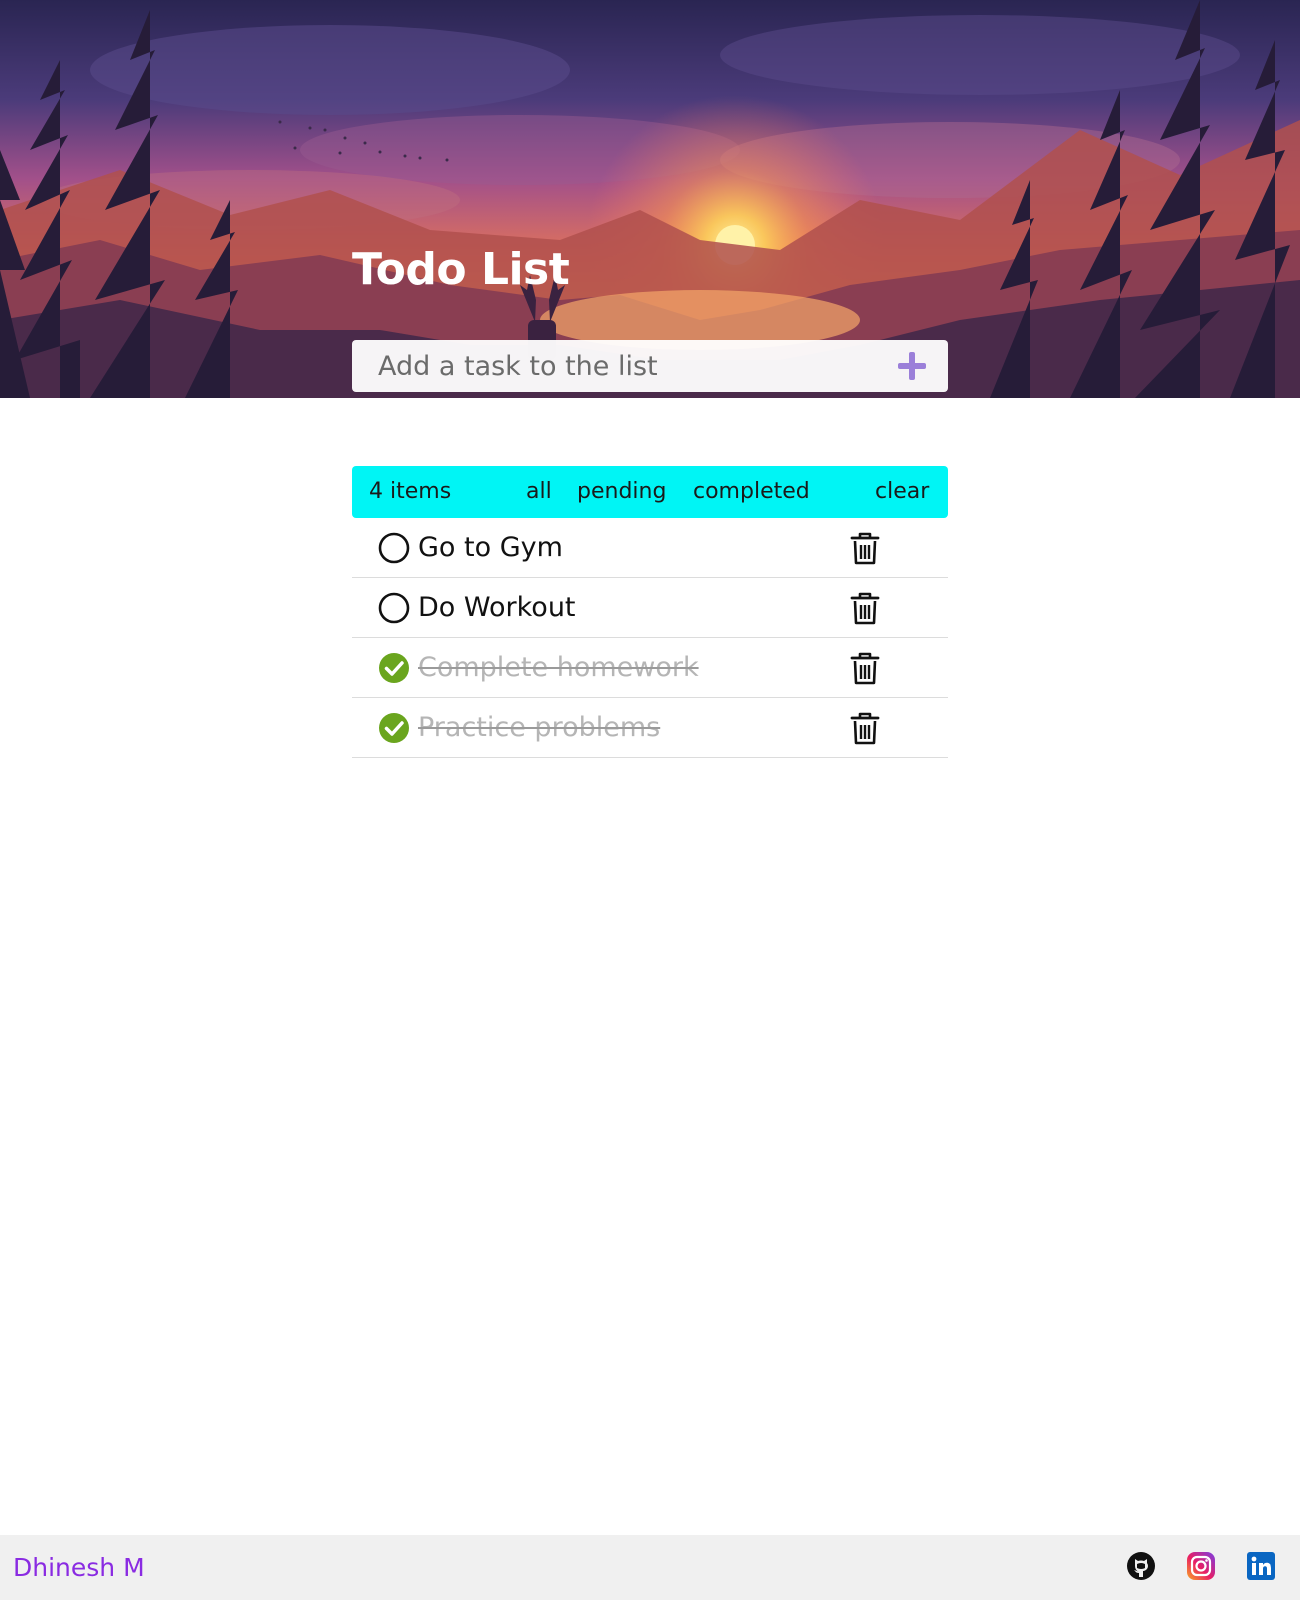 Image resolution: width=1300 pixels, height=1600 pixels. I want to click on task-item: Practice problems, so click(650, 728).